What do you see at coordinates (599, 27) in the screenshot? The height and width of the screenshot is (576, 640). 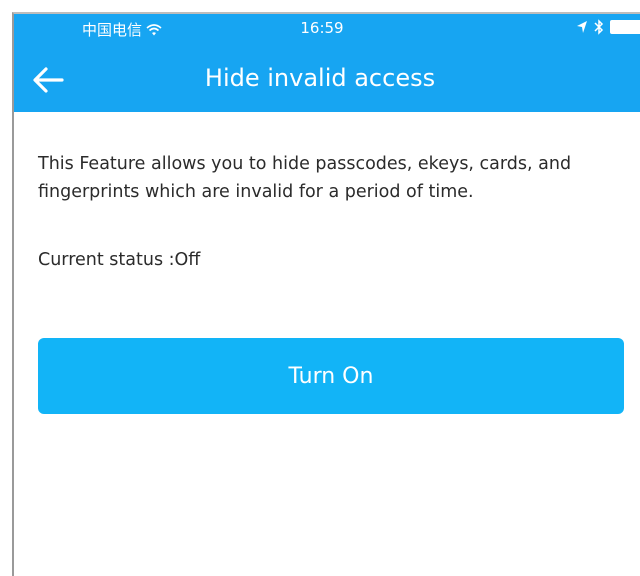 I see `bluetooth-icon` at bounding box center [599, 27].